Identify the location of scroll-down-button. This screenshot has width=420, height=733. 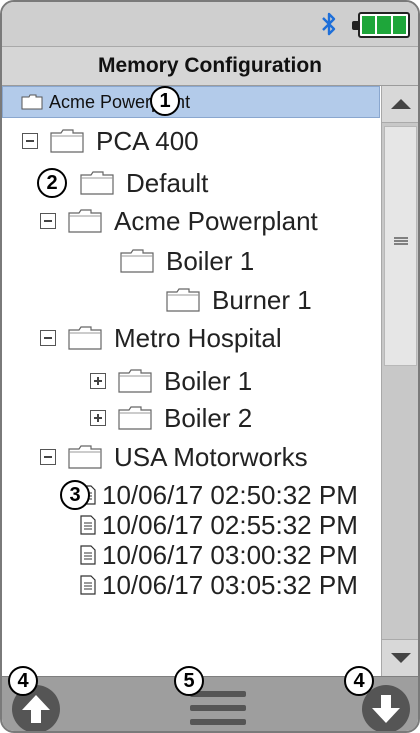
(400, 657).